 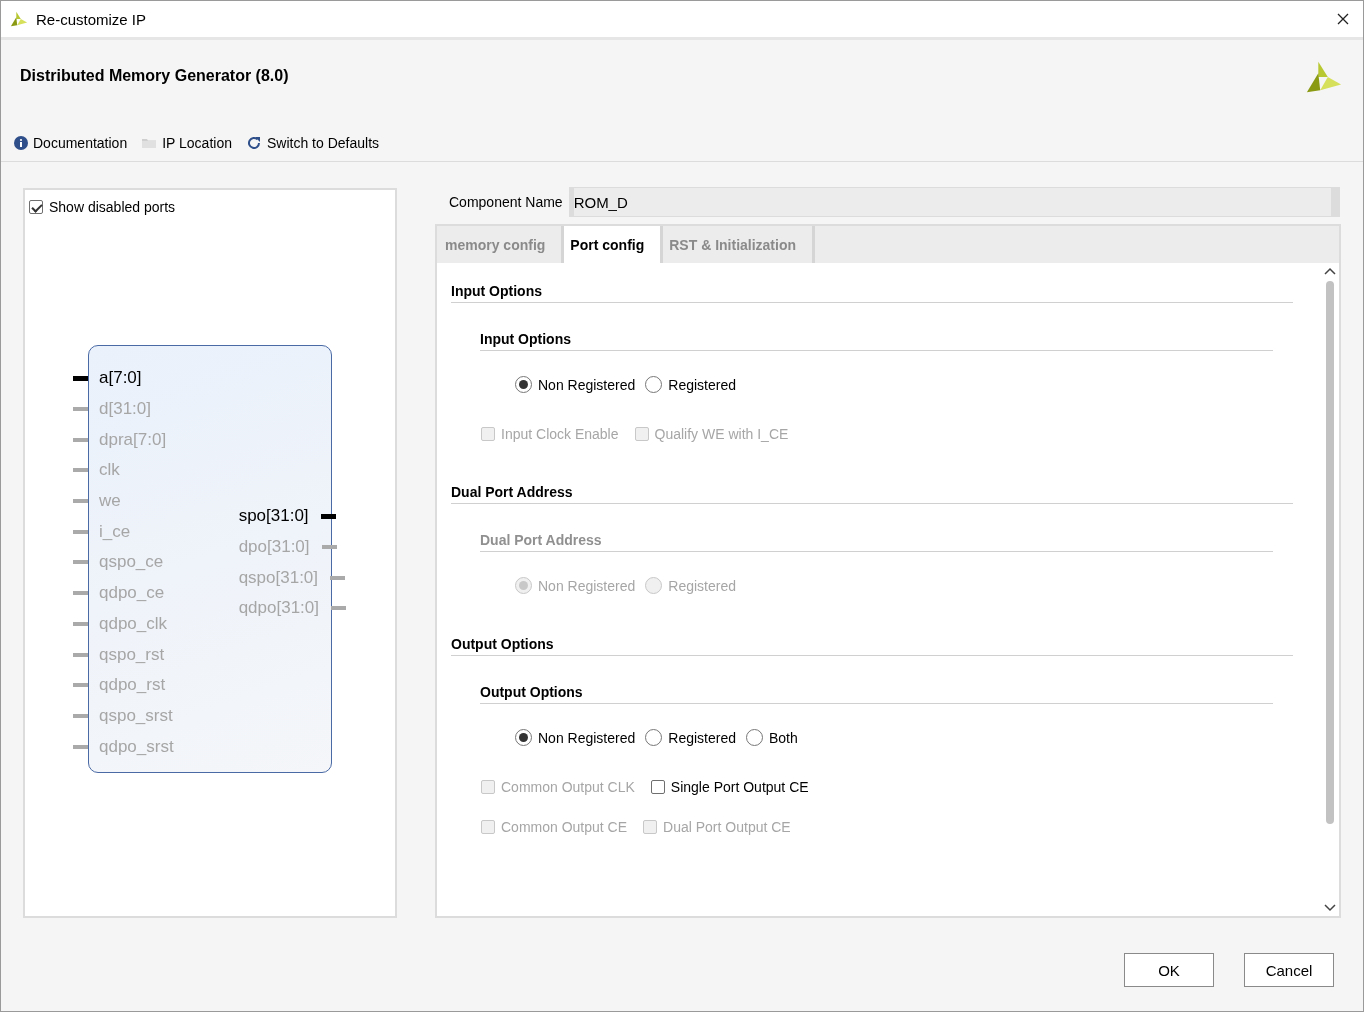 I want to click on tab: Port config, so click(x=614, y=244).